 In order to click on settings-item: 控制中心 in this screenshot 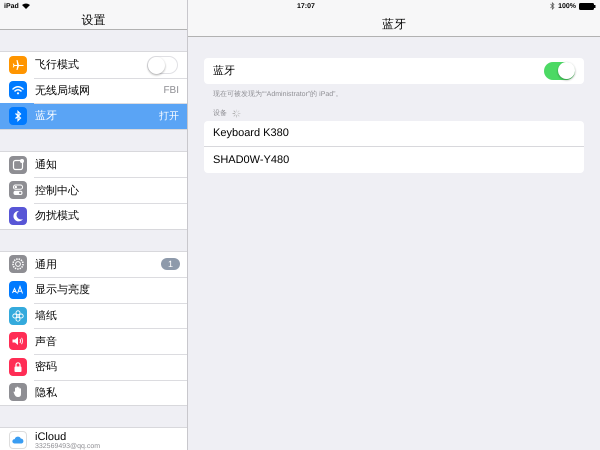, I will do `click(93, 190)`.